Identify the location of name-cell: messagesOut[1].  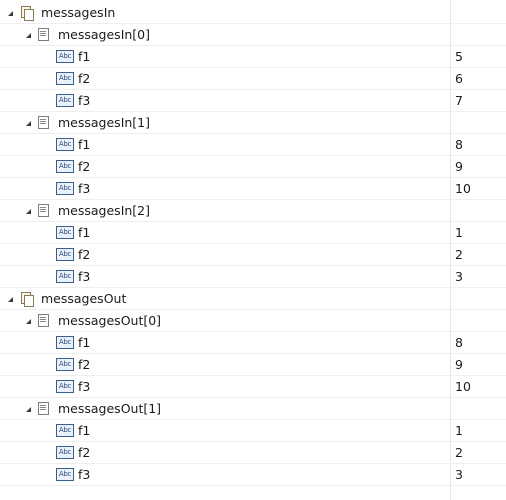
(236, 408).